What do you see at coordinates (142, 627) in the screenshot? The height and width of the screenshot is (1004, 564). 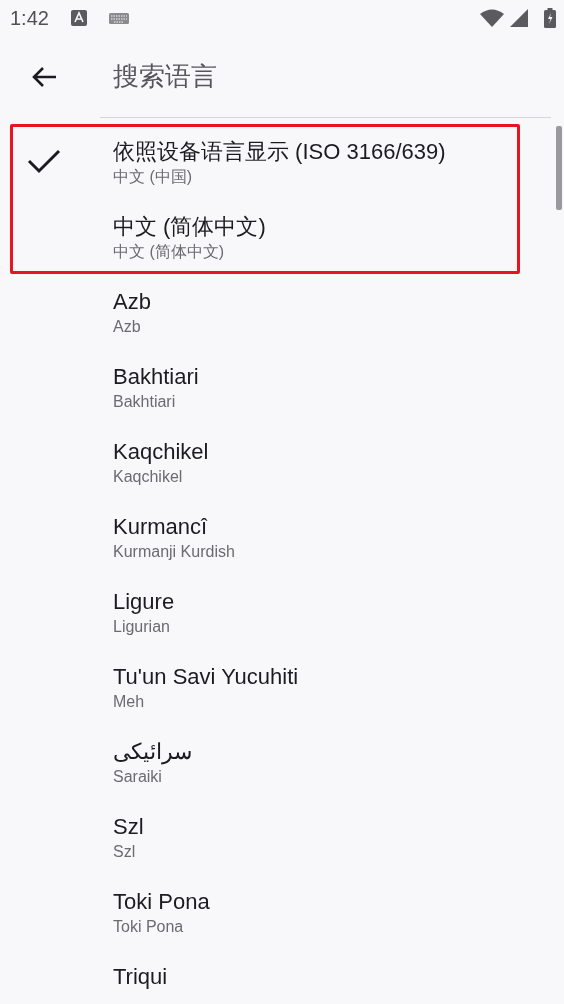 I see `language-native-name: Ligurian` at bounding box center [142, 627].